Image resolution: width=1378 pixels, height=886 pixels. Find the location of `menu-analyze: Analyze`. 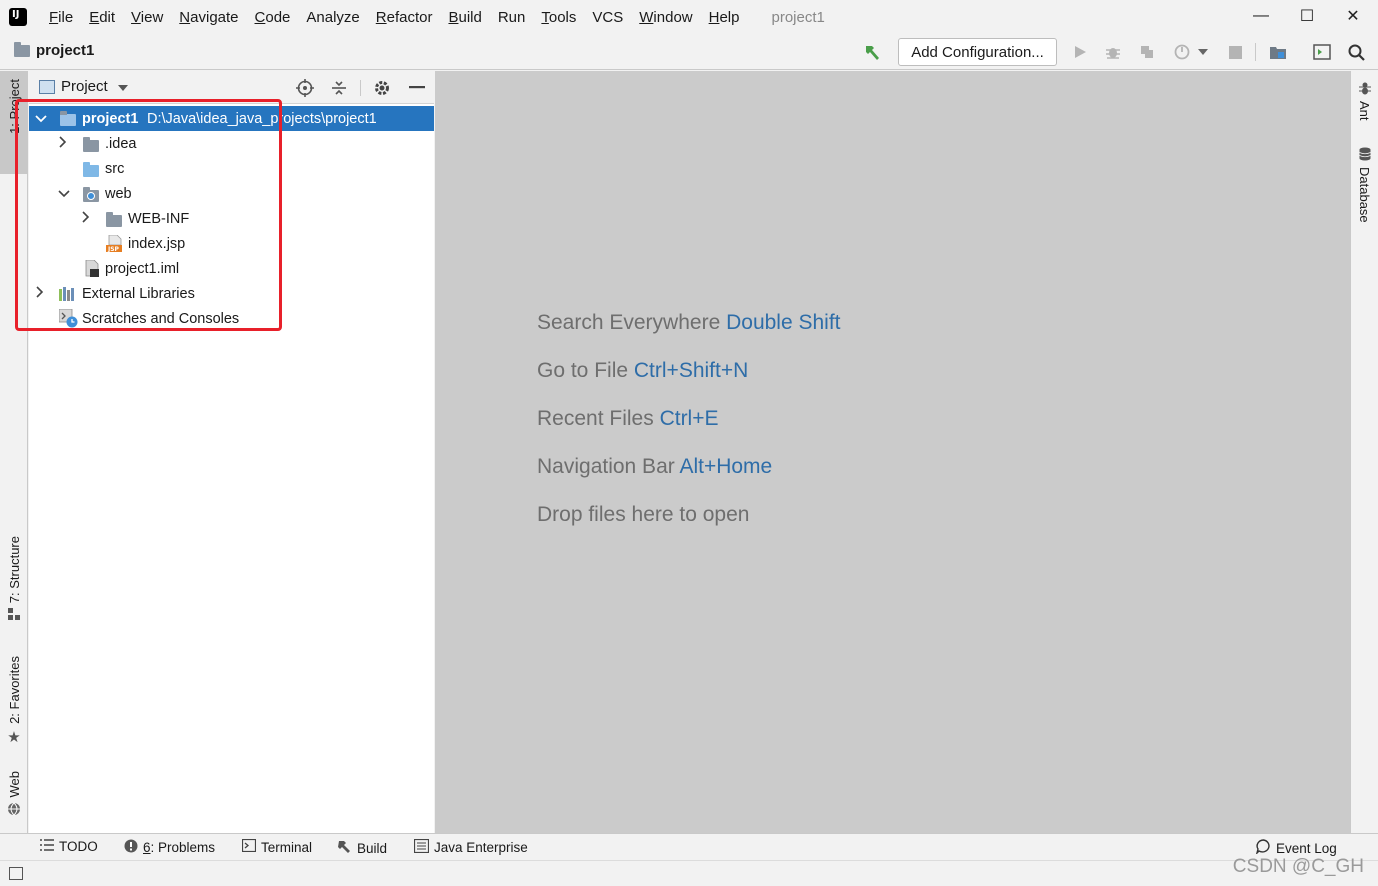

menu-analyze: Analyze is located at coordinates (332, 17).